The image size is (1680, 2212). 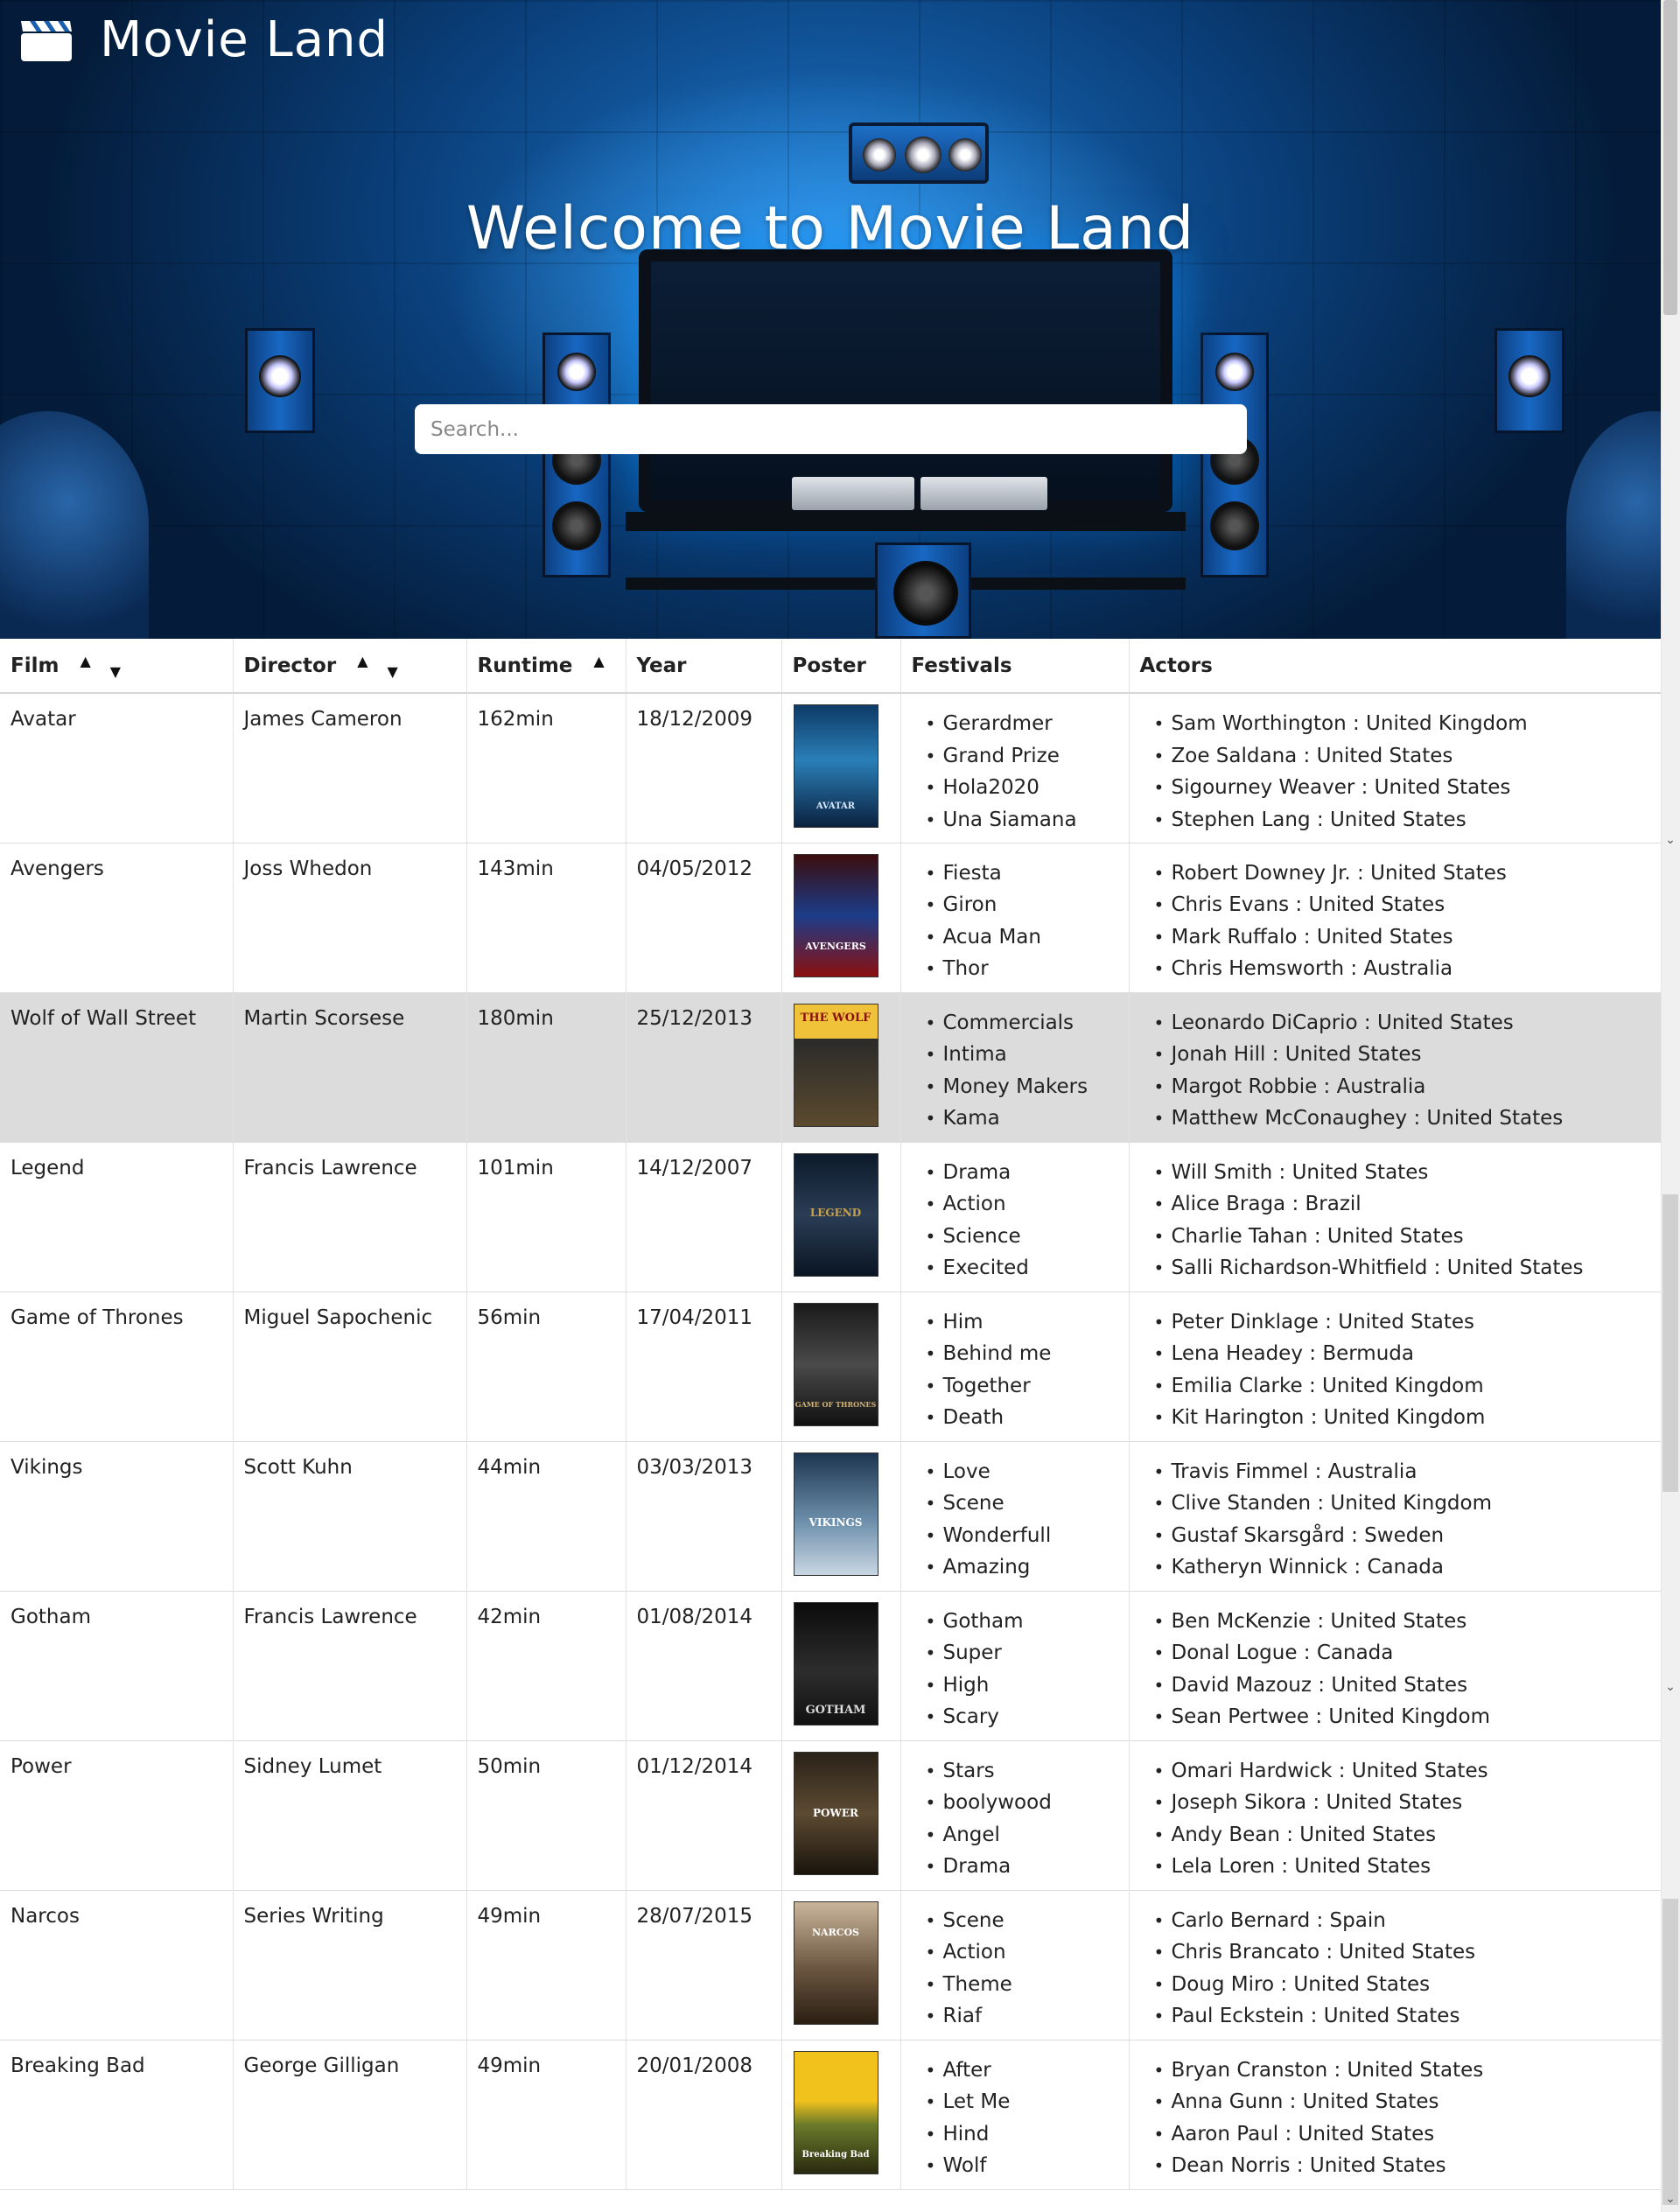 I want to click on festival-item: Super, so click(x=1022, y=1653).